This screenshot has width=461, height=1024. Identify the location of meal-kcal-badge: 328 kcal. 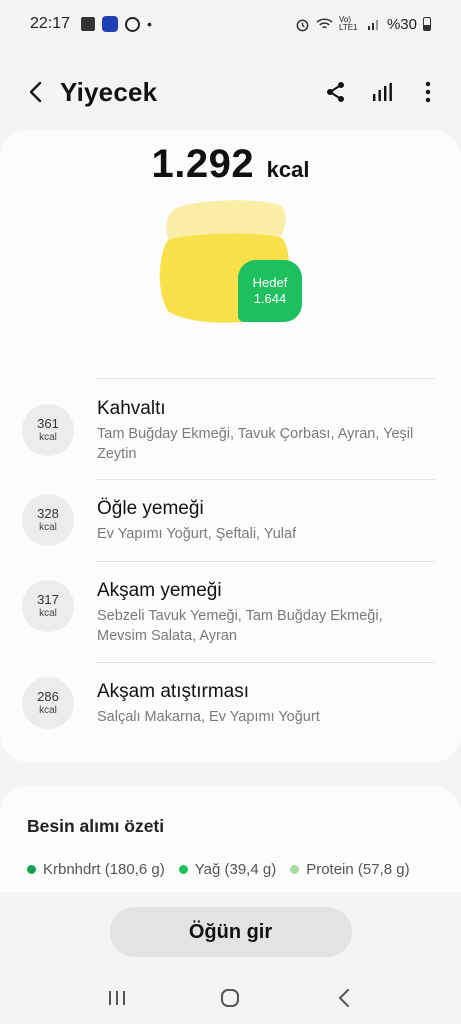
(48, 520).